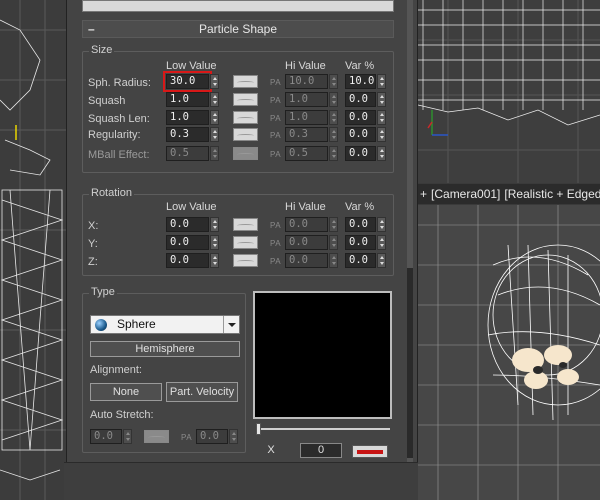  What do you see at coordinates (165, 349) in the screenshot?
I see `hemisphere-button: Hemisphere` at bounding box center [165, 349].